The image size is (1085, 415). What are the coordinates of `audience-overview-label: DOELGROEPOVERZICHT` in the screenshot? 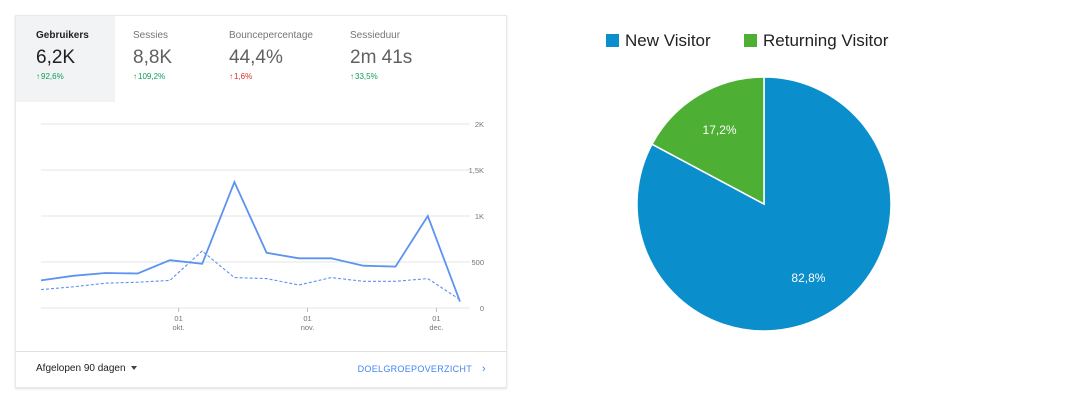 It's located at (415, 369).